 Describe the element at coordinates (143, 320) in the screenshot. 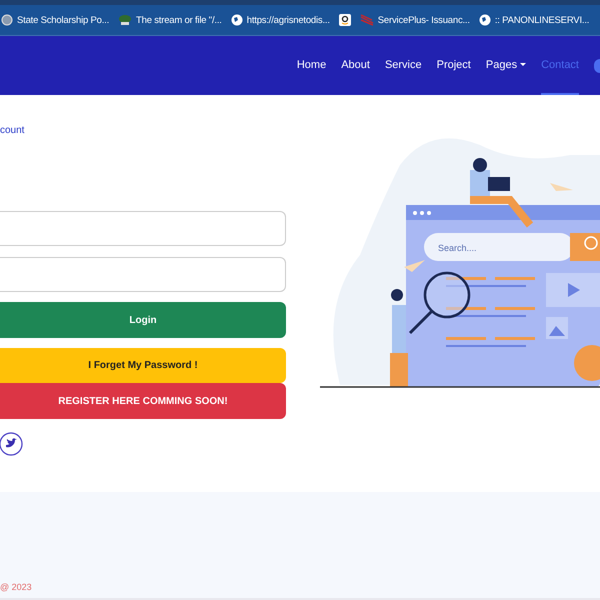

I see `login-button: Login` at that location.